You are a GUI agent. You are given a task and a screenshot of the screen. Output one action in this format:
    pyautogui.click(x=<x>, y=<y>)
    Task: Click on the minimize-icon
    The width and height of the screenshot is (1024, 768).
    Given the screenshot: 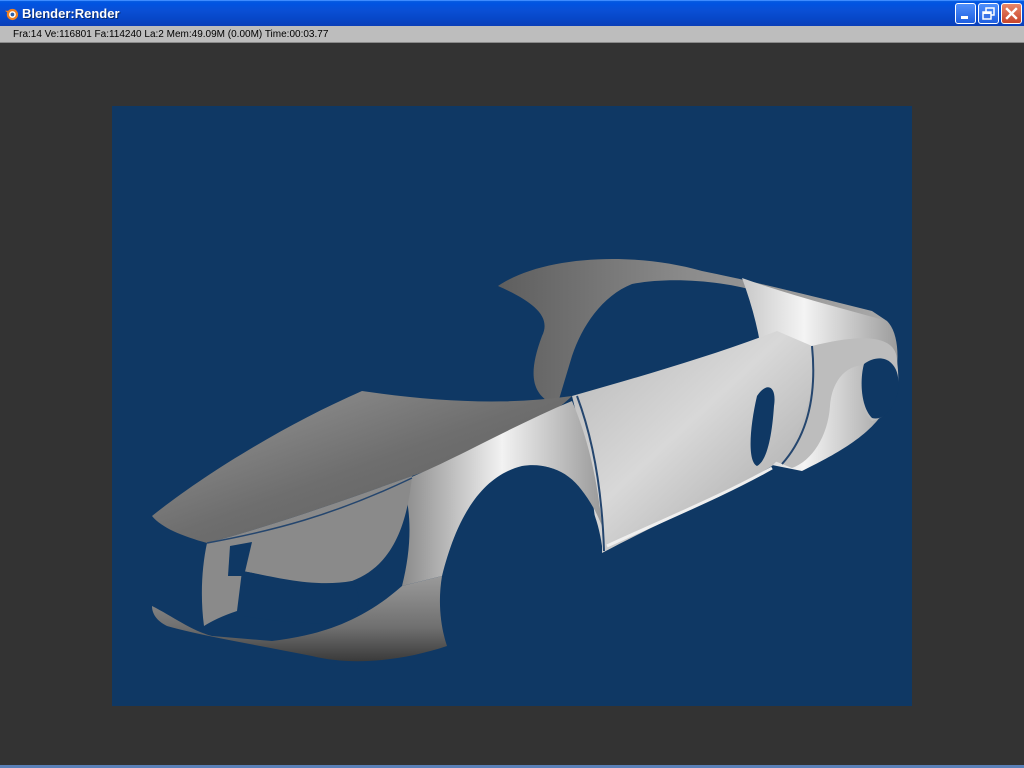 What is the action you would take?
    pyautogui.click(x=964, y=17)
    